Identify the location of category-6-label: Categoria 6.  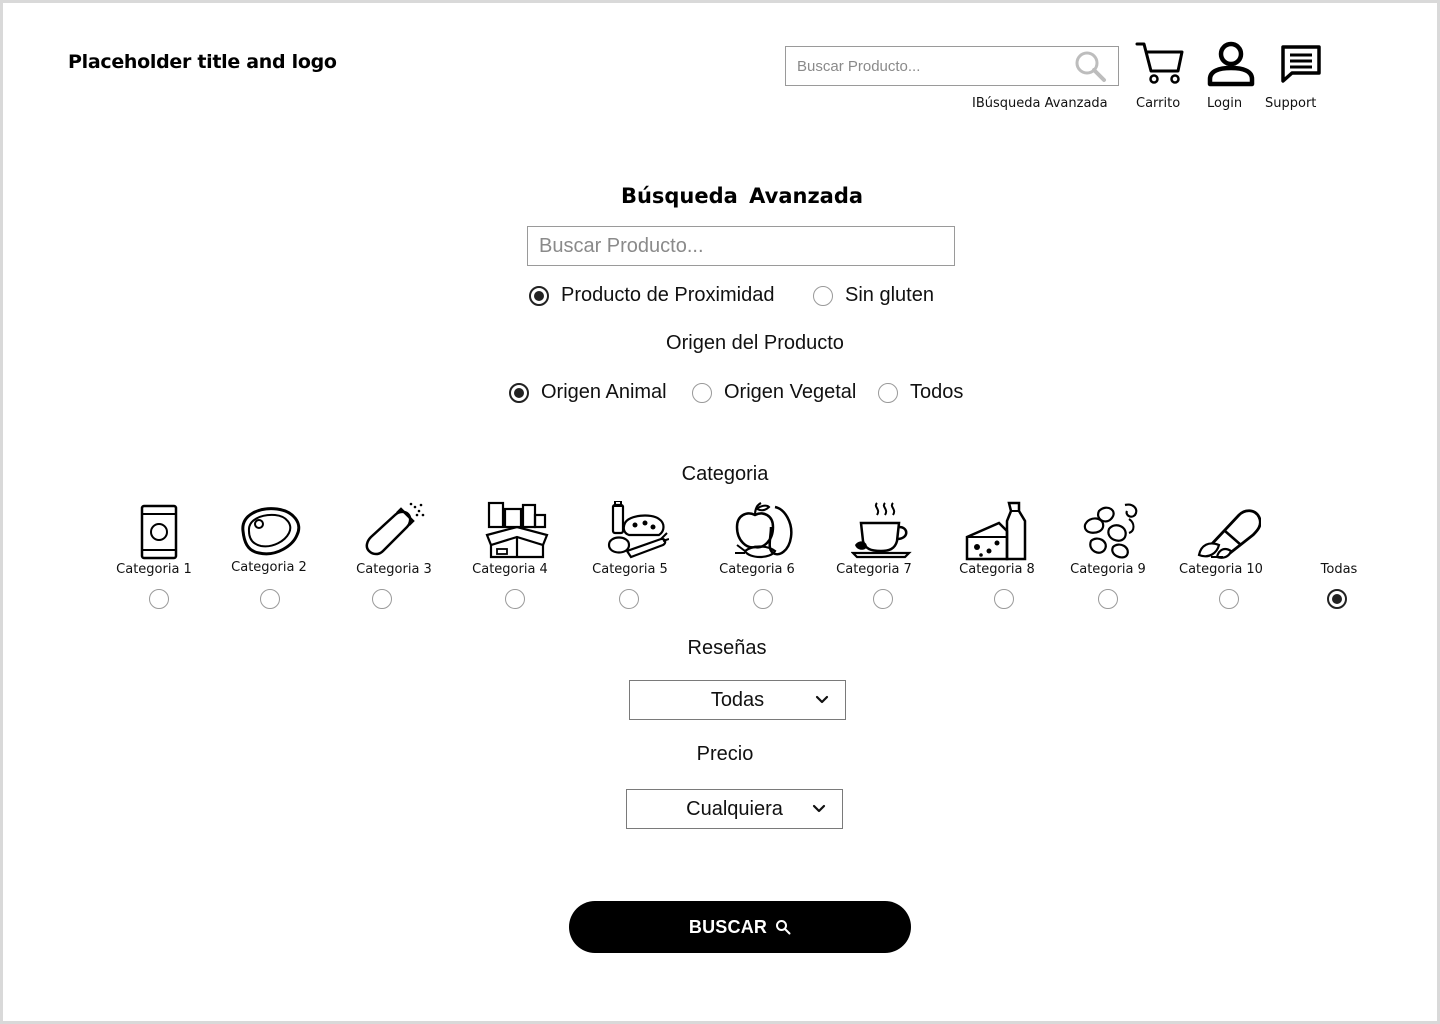
(757, 569).